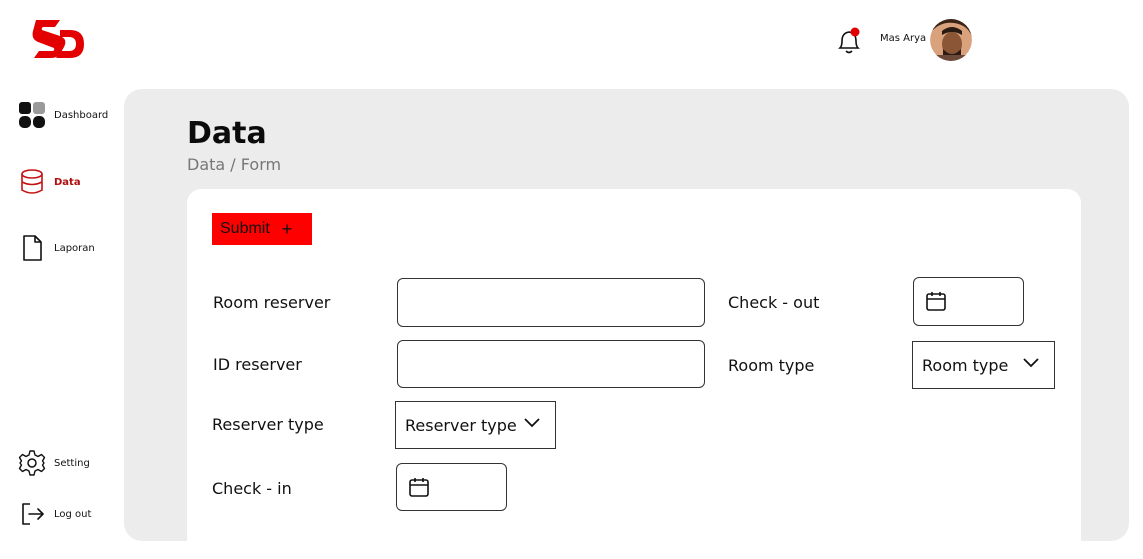 The image size is (1143, 559). What do you see at coordinates (287, 228) in the screenshot?
I see `plus-icon: +` at bounding box center [287, 228].